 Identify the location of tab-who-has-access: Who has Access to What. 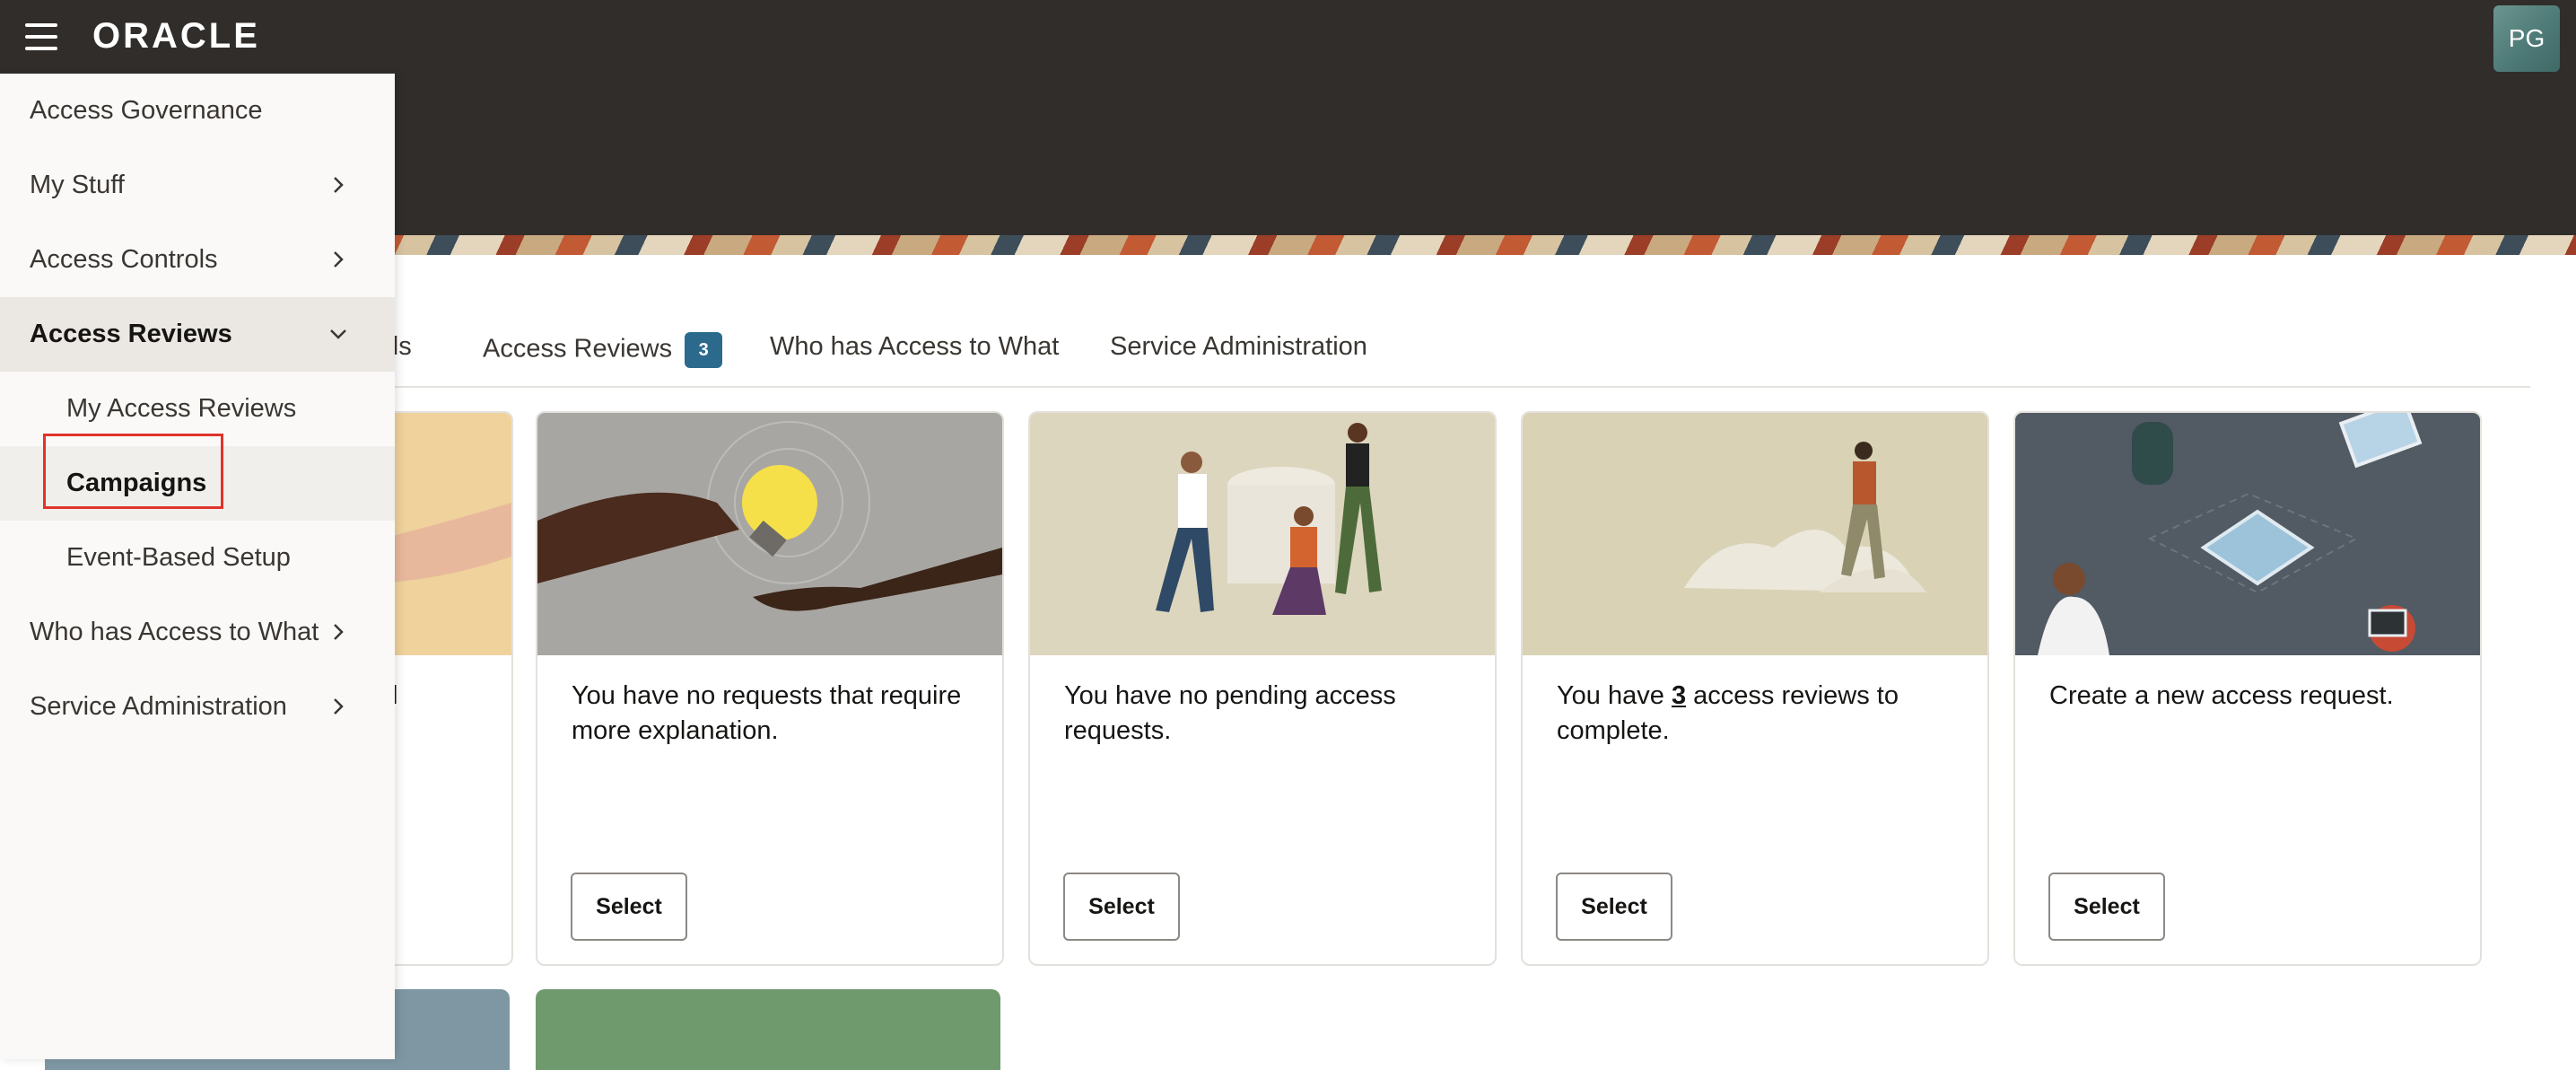
(915, 347).